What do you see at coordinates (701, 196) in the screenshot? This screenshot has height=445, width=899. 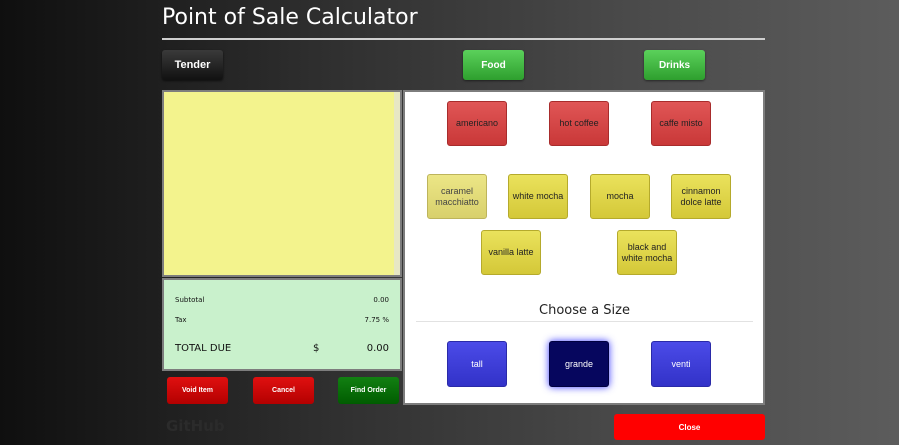 I see `item-cinnamon-dolce-latte-button: cinnamon dolce latte` at bounding box center [701, 196].